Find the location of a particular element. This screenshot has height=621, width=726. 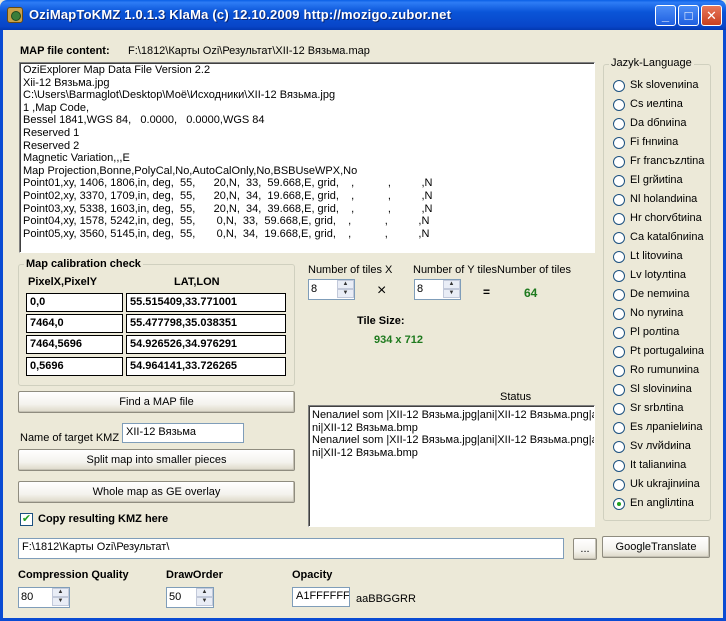

tiles-y-label: Number of Y tiles is located at coordinates (455, 270).